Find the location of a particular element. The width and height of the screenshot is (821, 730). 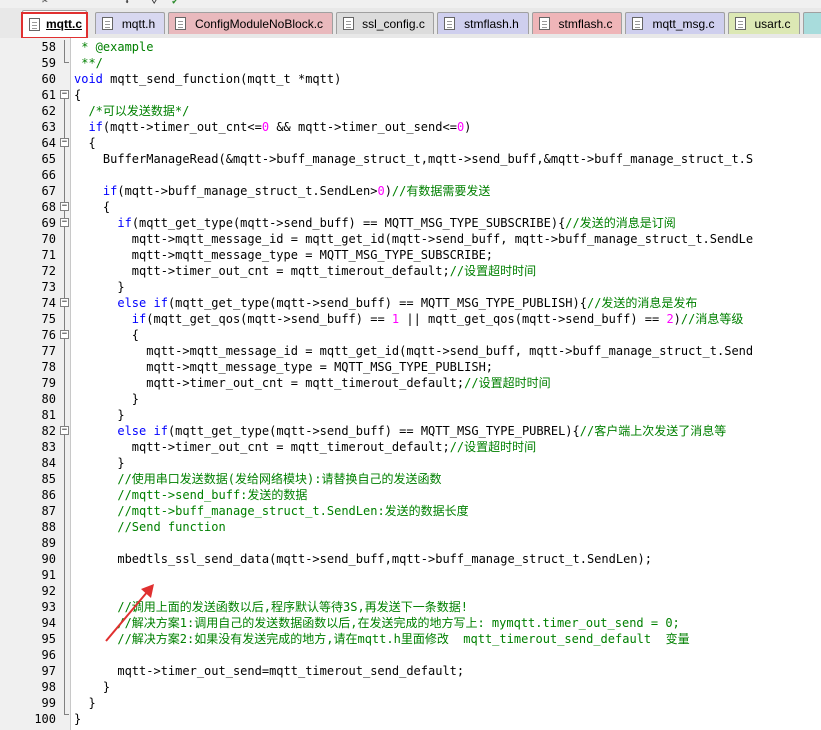

line-number: 85 is located at coordinates (48, 479).